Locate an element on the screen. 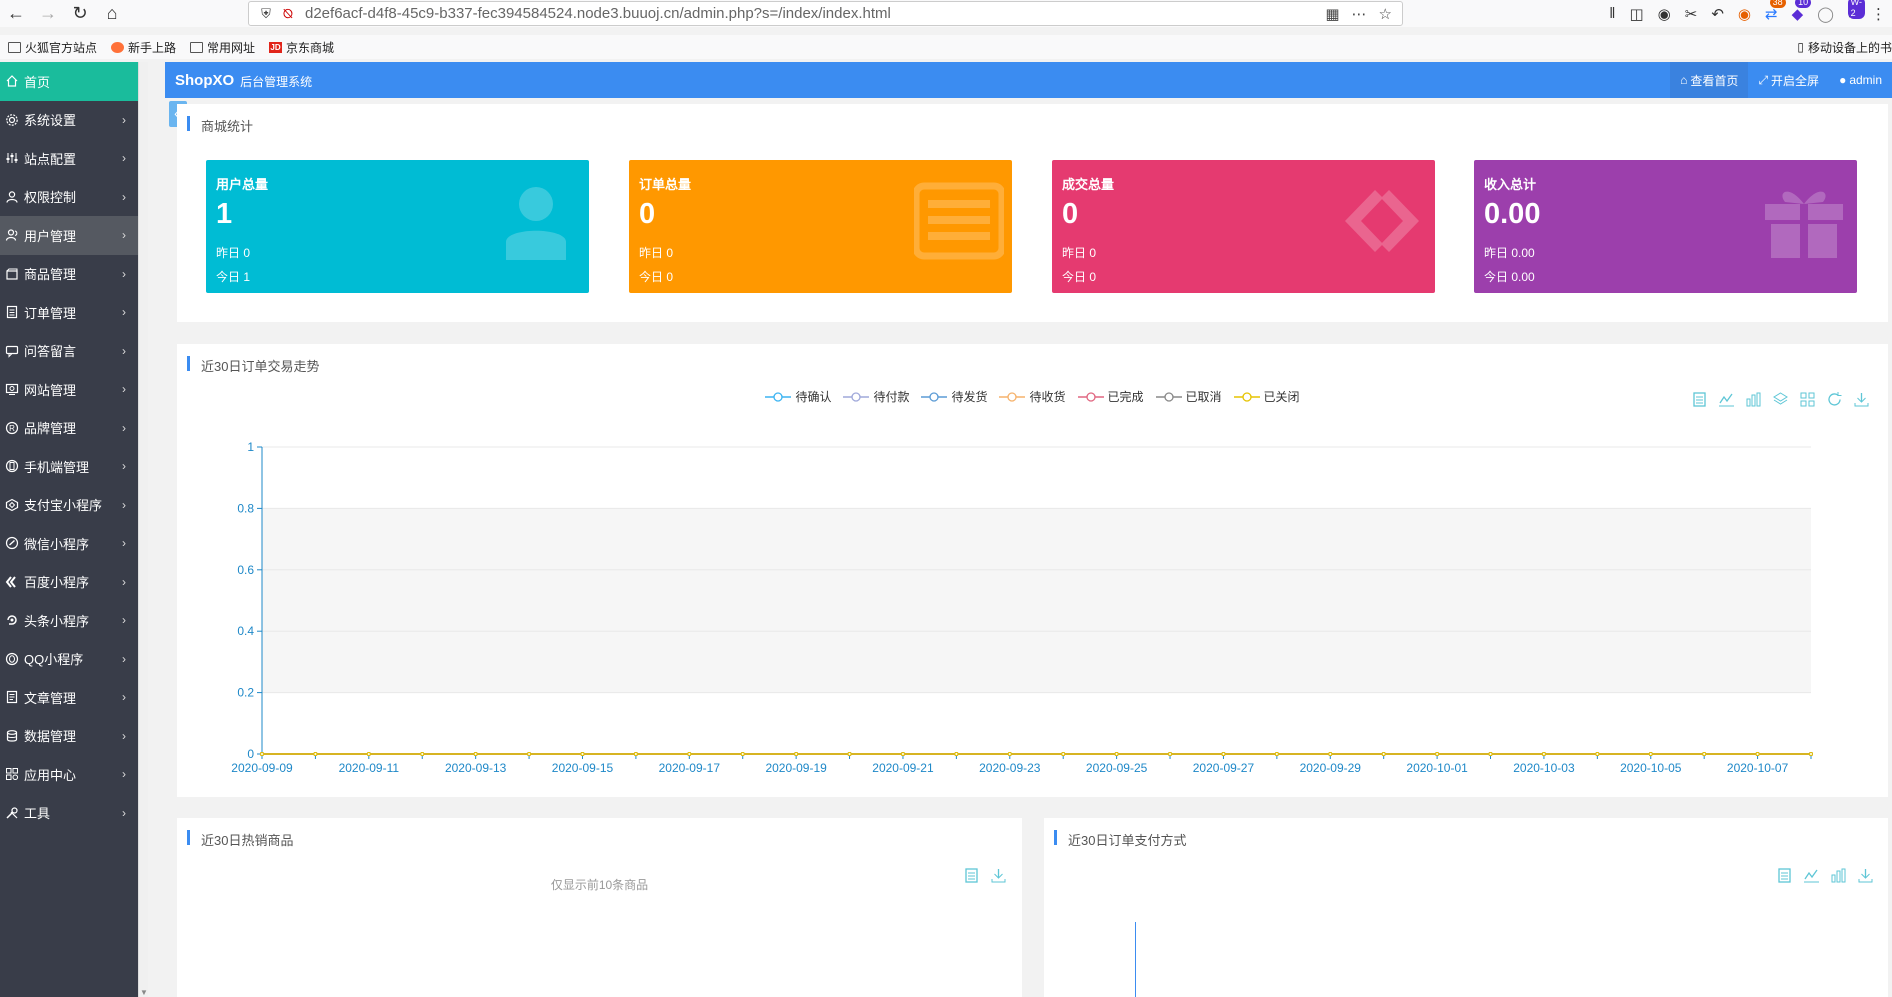  sidebar-item-7: 问答留言 › is located at coordinates (74, 351).